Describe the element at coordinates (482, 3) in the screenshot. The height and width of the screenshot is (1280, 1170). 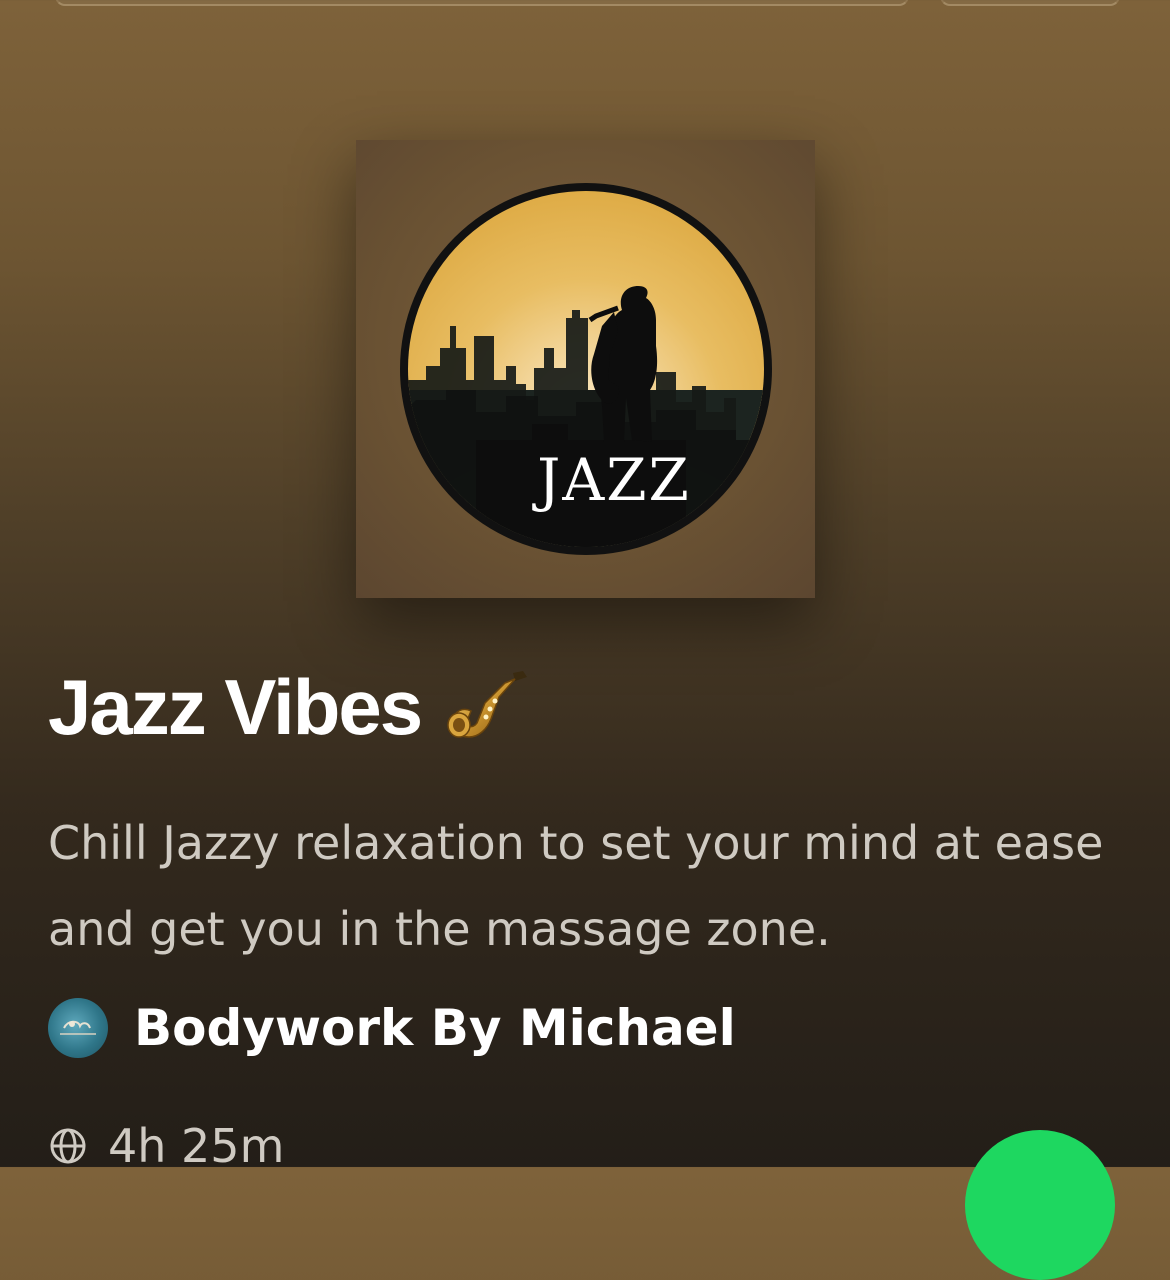
I see `search-field` at that location.